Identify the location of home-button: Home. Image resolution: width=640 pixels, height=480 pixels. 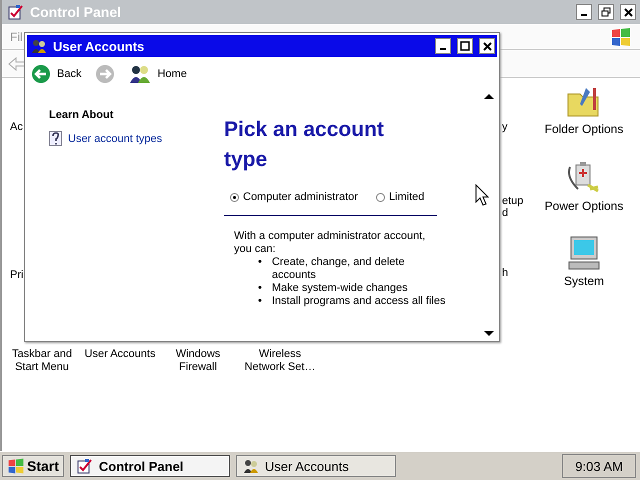
(158, 74).